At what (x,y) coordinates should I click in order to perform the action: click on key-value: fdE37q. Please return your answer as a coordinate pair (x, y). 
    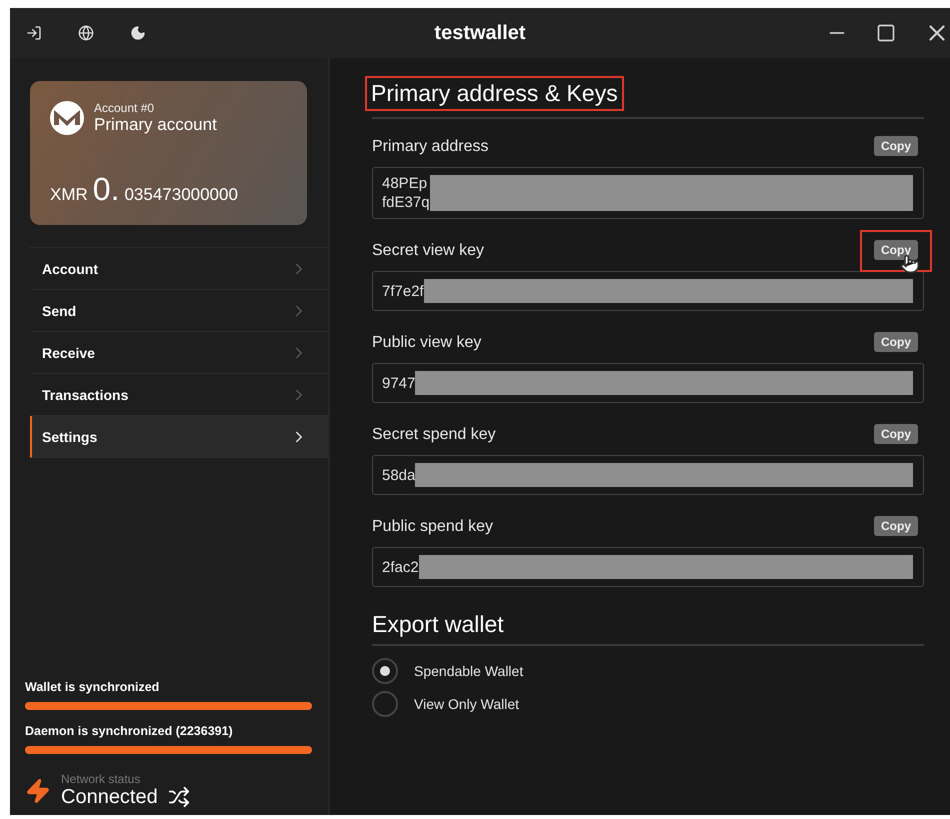
    Looking at the image, I should click on (406, 202).